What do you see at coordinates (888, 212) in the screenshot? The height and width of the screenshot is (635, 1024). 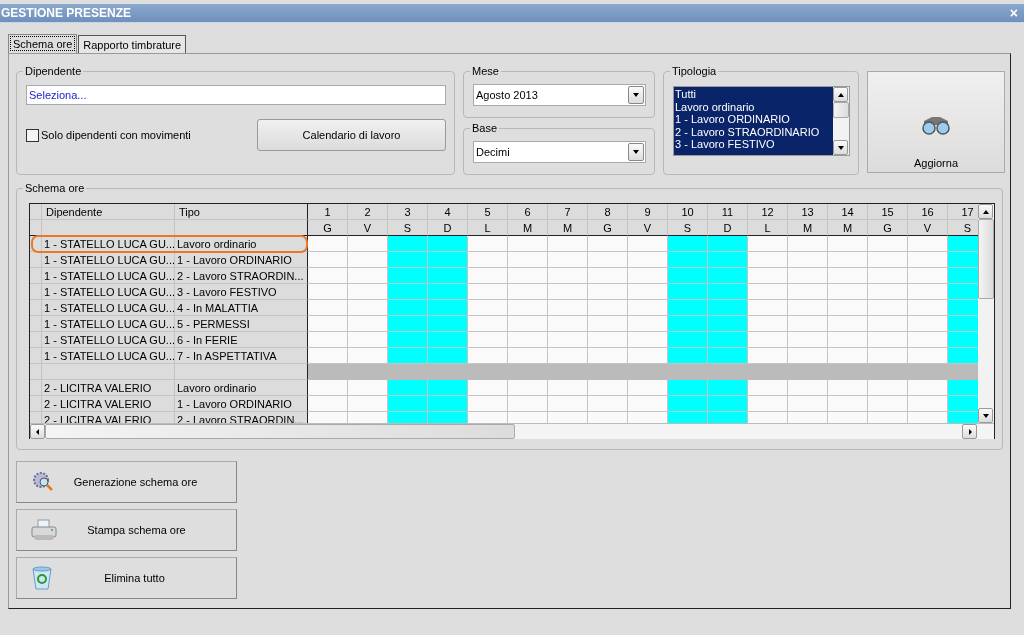 I see `day-header: 15` at bounding box center [888, 212].